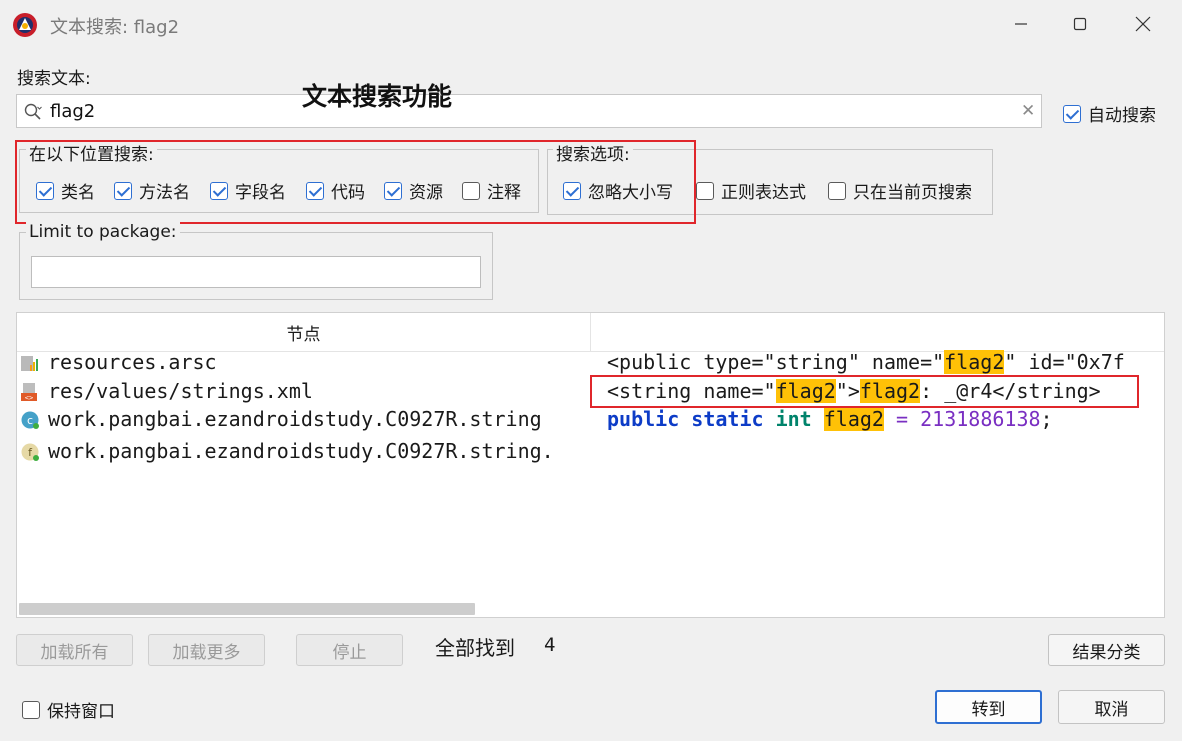 The image size is (1182, 741). I want to click on search-icon, so click(33, 111).